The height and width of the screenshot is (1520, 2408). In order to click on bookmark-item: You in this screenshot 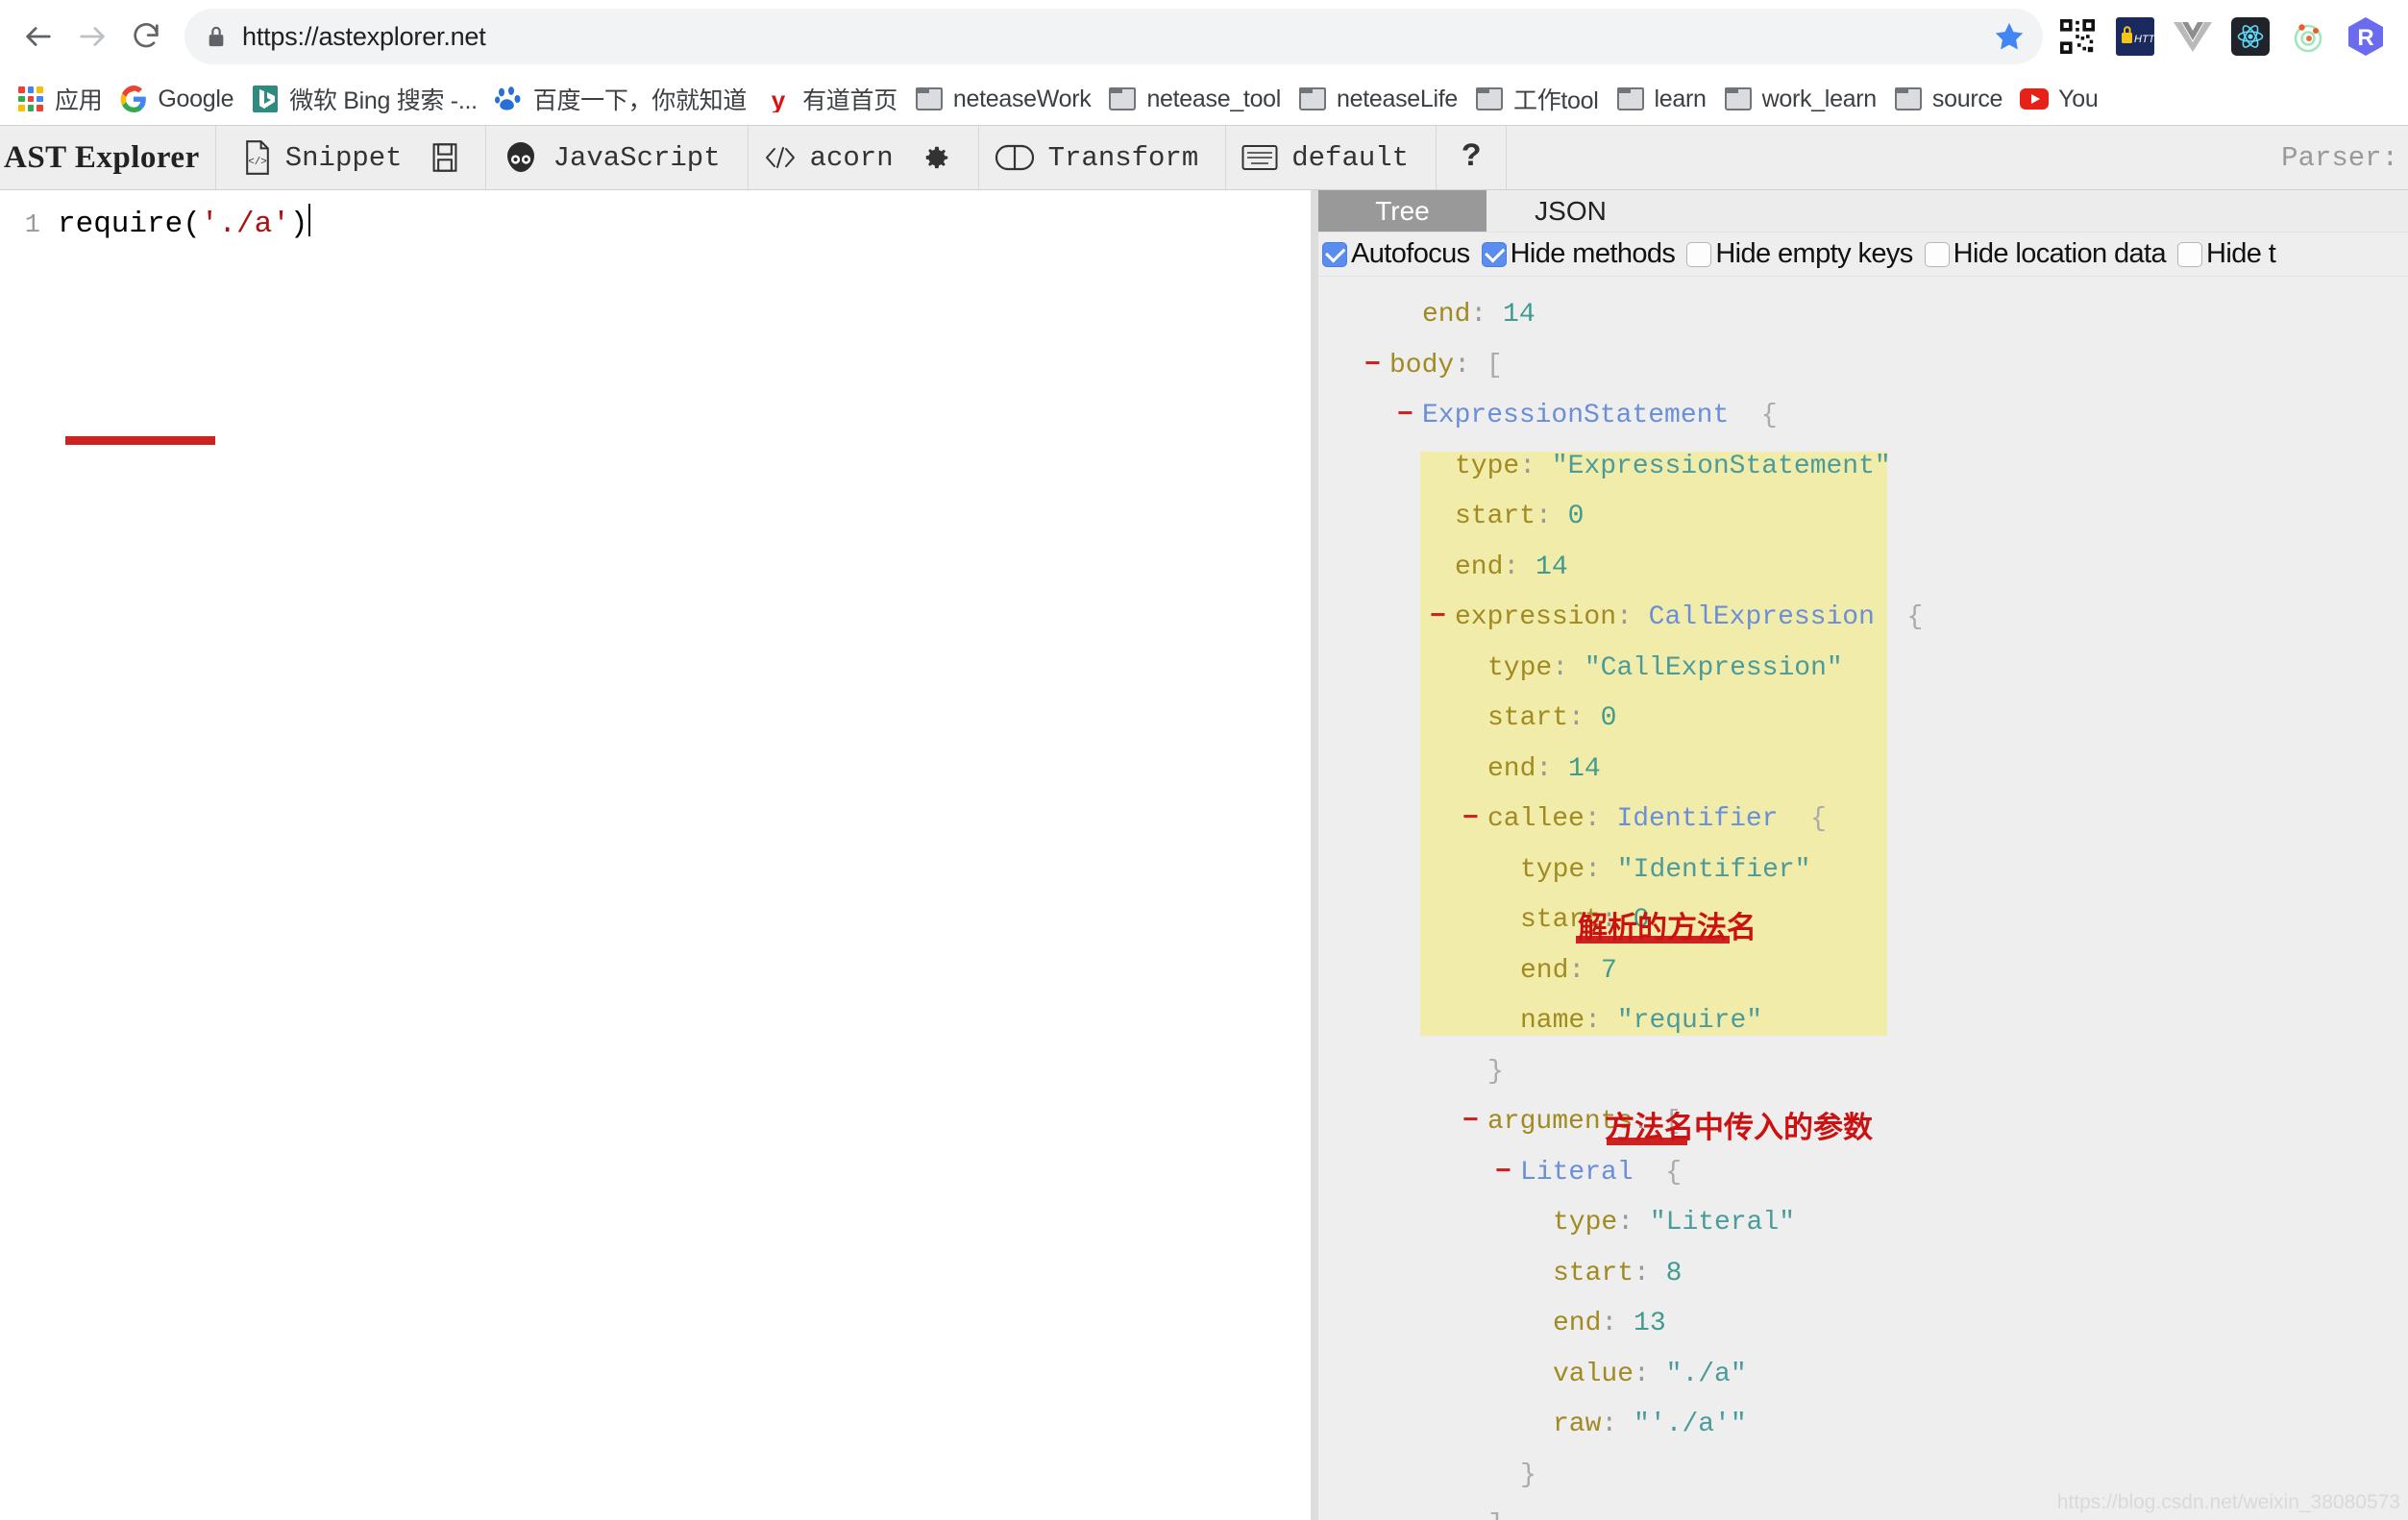, I will do `click(2059, 99)`.